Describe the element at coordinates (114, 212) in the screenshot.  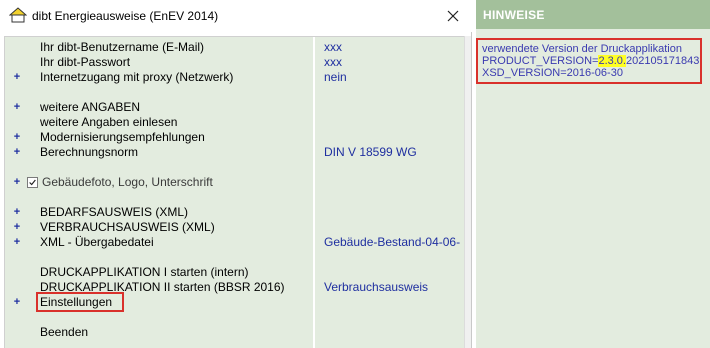
I see `item-label: BEDARFSAUSWEIS (XML)` at that location.